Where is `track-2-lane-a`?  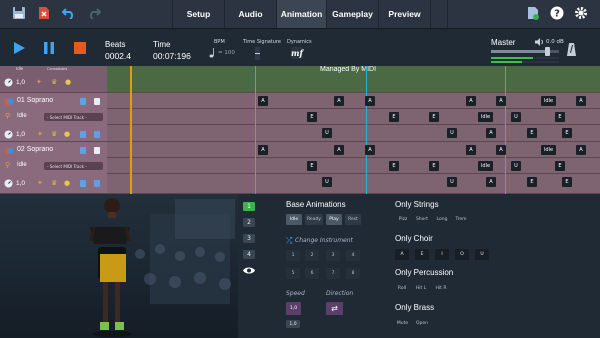 track-2-lane-a is located at coordinates (353, 150).